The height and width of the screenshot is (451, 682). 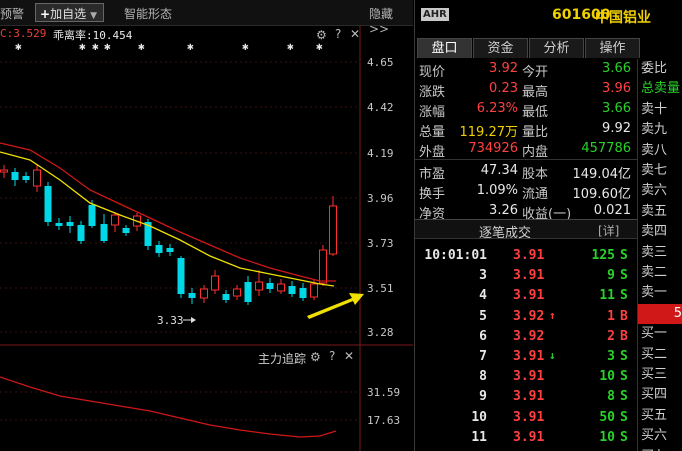 What do you see at coordinates (612, 48) in the screenshot?
I see `tab-operation: 操作` at bounding box center [612, 48].